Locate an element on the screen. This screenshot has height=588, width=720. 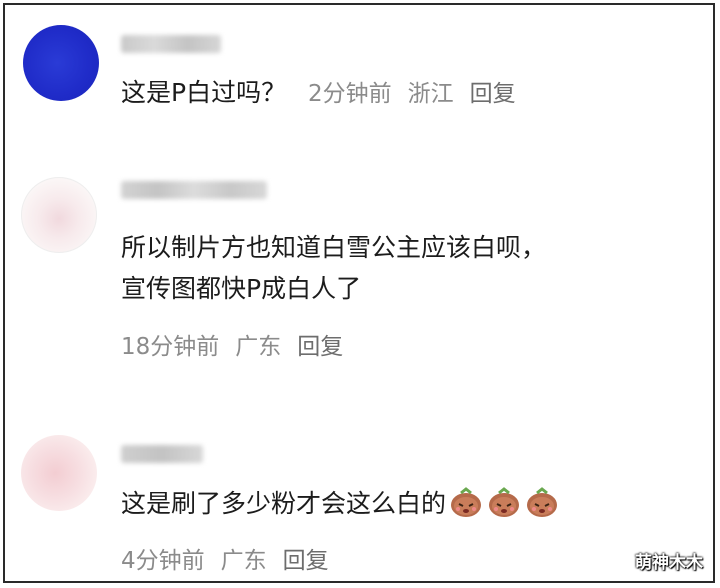
corner-watermark: 萌神木木 is located at coordinates (669, 563).